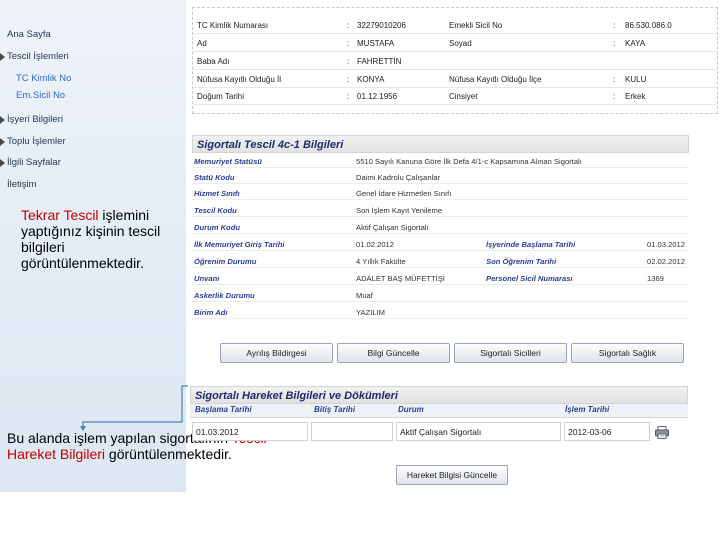  Describe the element at coordinates (587, 409) in the screenshot. I see `column-header-islem: İşlem Tarihi` at that location.